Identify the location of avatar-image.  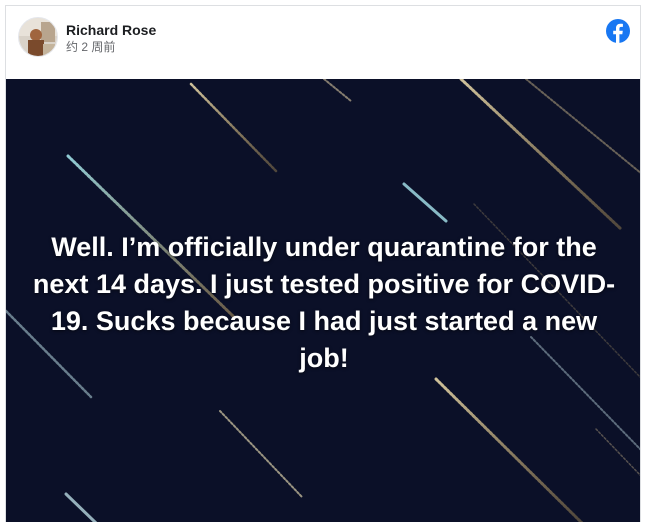
(38, 37).